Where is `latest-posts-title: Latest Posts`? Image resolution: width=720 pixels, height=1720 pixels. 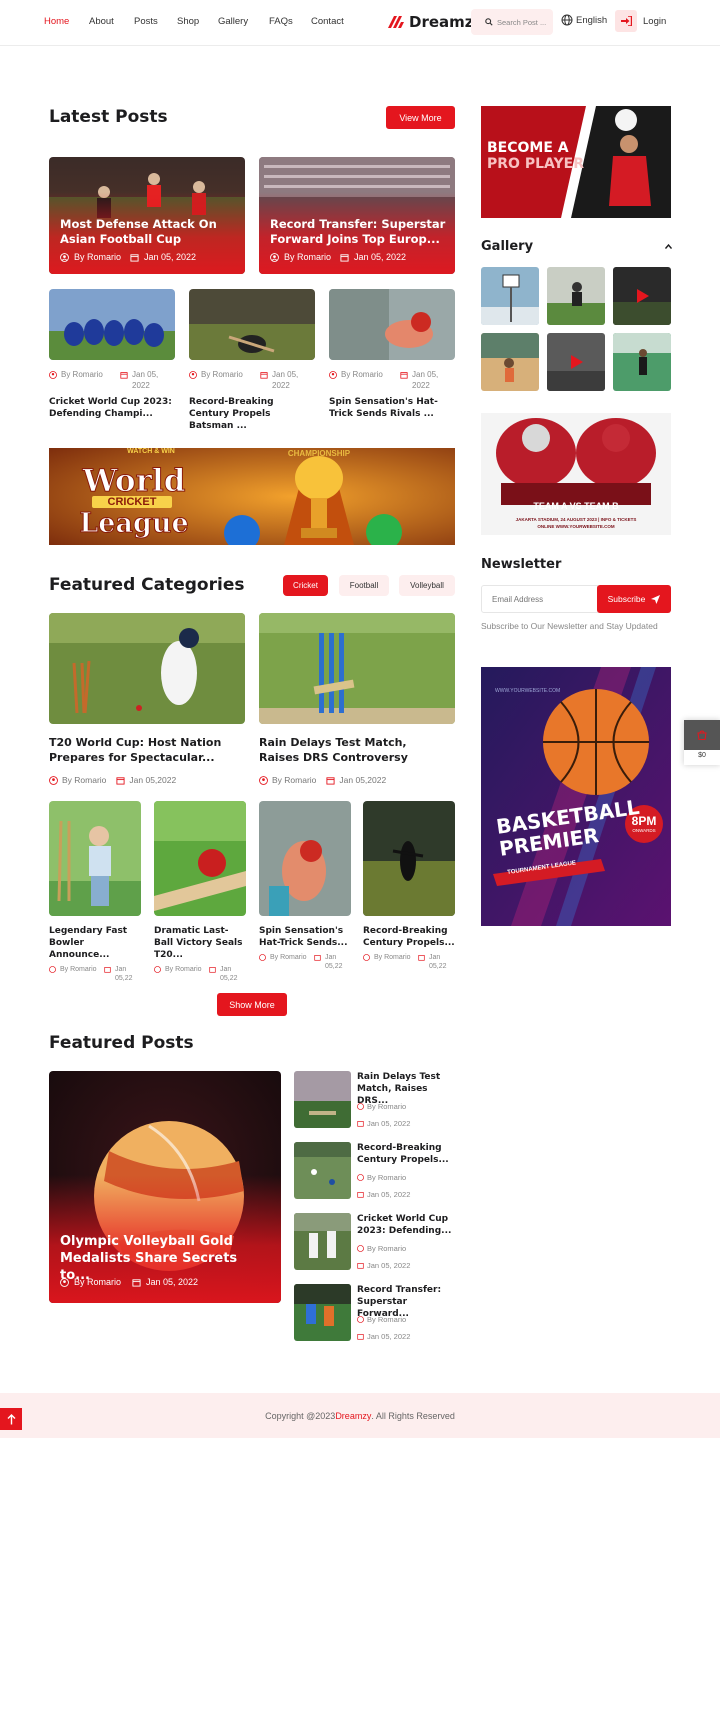 latest-posts-title: Latest Posts is located at coordinates (108, 117).